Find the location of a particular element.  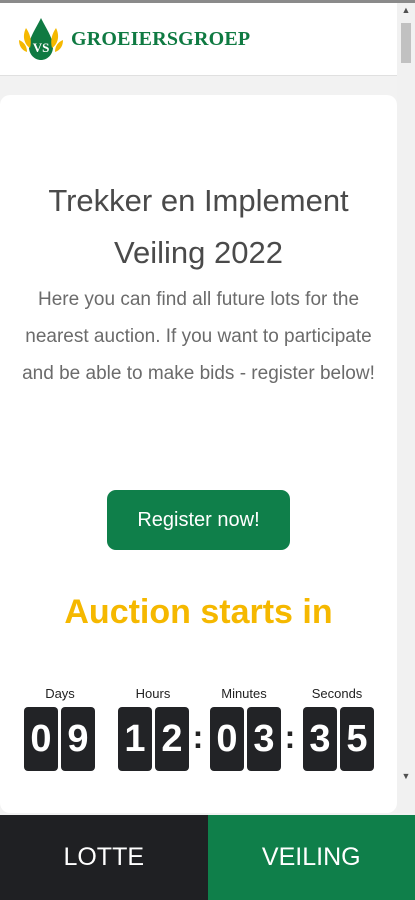

seconds-label: Seconds is located at coordinates (337, 693).